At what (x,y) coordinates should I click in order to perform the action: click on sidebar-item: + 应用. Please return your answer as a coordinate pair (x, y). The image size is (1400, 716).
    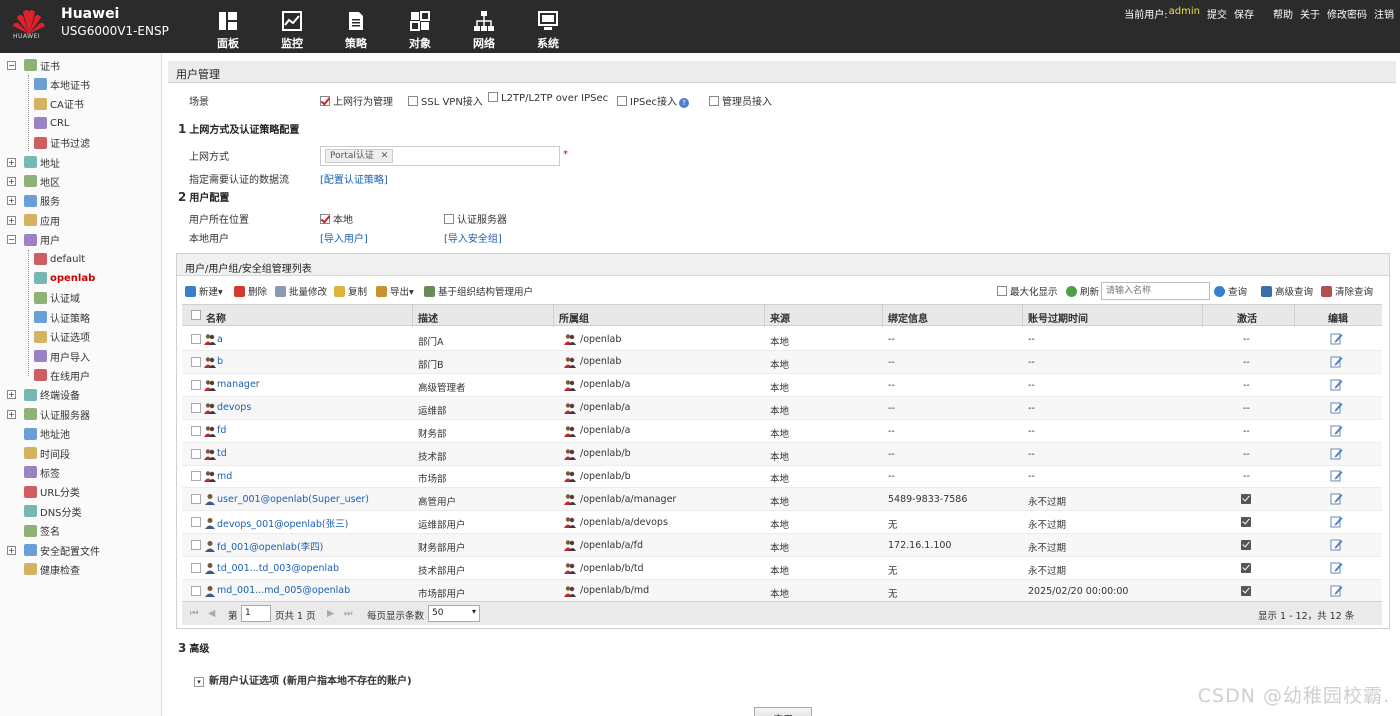
    Looking at the image, I should click on (33, 220).